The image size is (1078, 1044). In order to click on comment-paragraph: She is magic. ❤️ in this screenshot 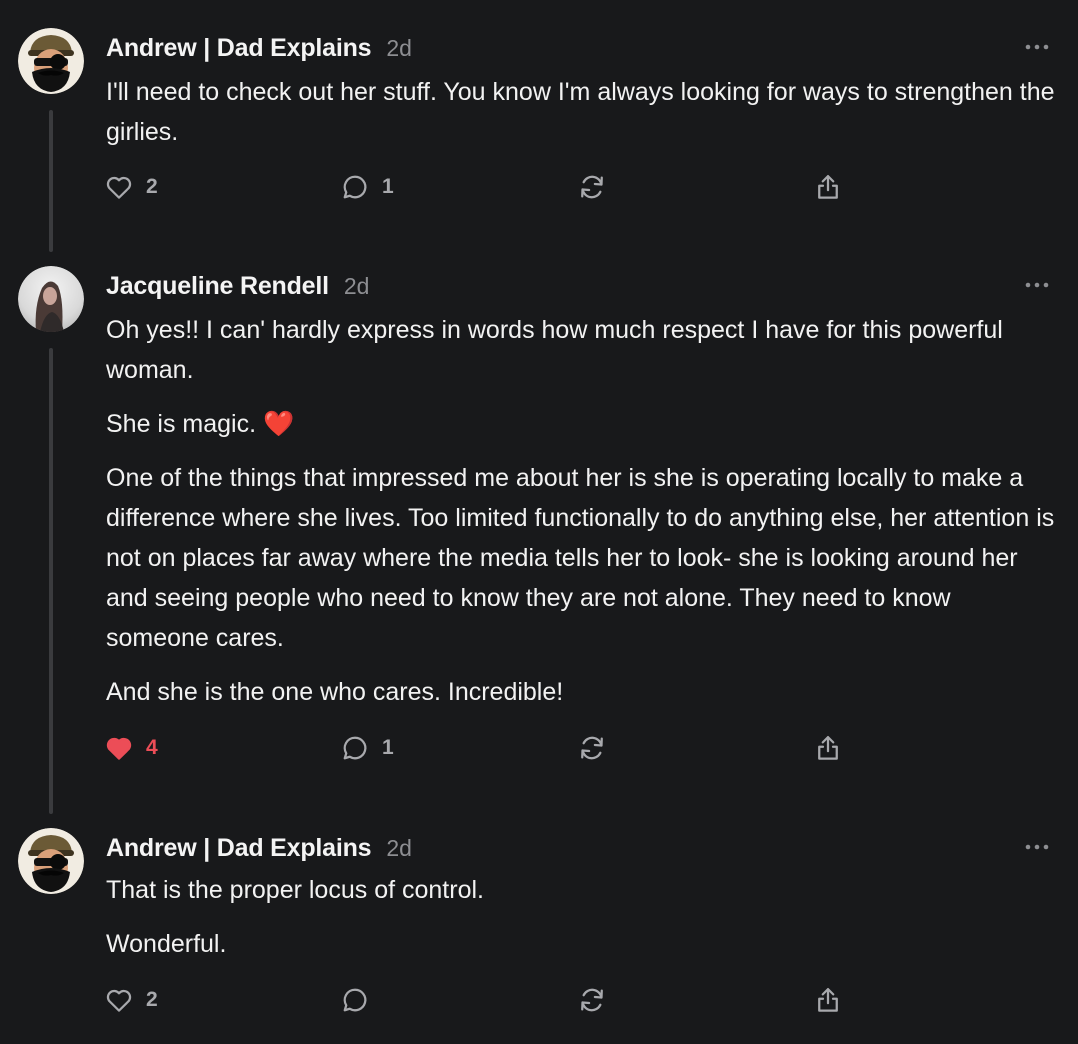, I will do `click(200, 424)`.